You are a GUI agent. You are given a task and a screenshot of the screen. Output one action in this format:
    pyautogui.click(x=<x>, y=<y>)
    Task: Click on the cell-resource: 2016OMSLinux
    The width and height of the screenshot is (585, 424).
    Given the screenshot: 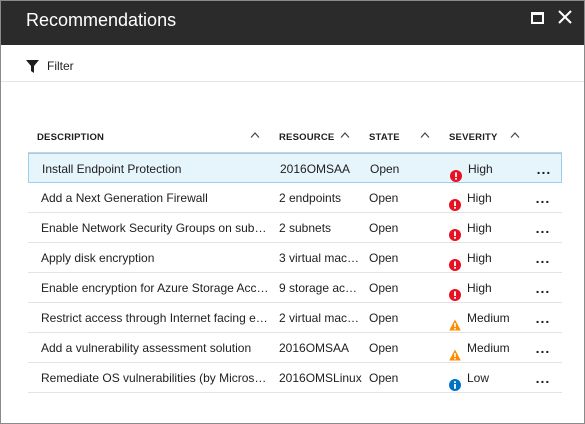 What is the action you would take?
    pyautogui.click(x=320, y=378)
    